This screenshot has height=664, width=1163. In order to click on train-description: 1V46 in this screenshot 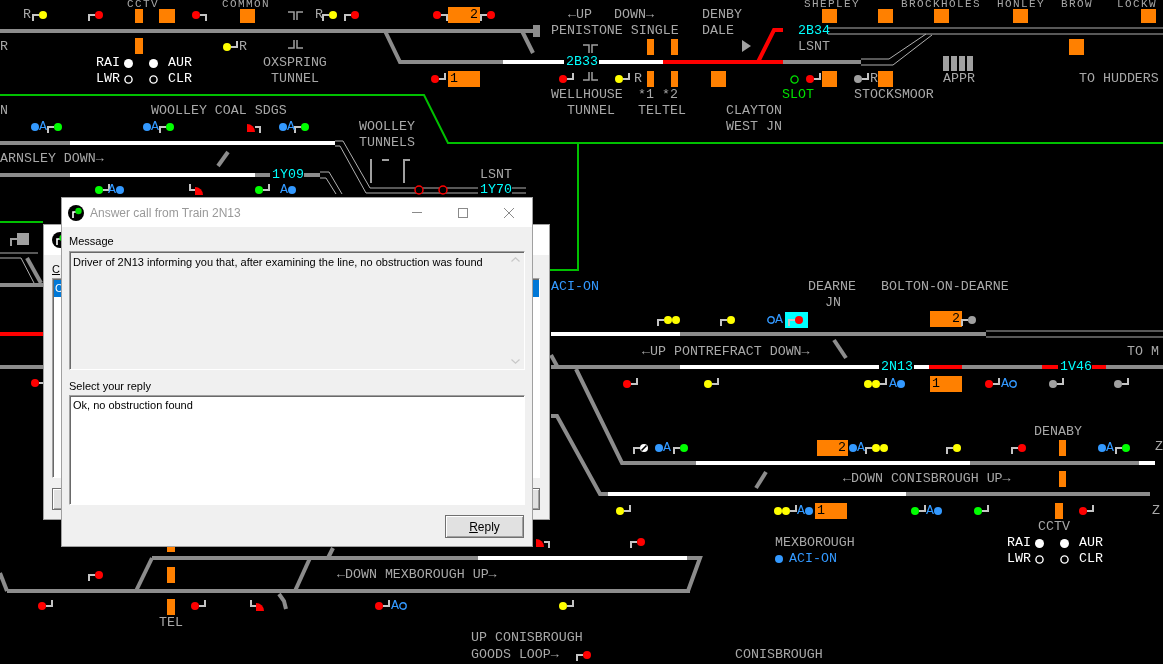, I will do `click(1076, 367)`.